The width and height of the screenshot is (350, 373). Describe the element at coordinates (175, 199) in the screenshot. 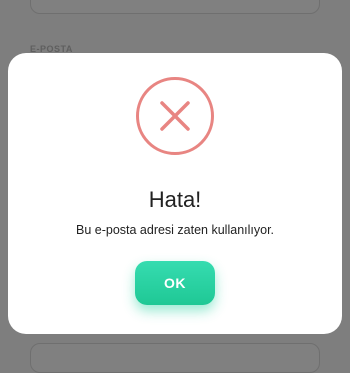

I see `dialog-title: Hata!` at that location.